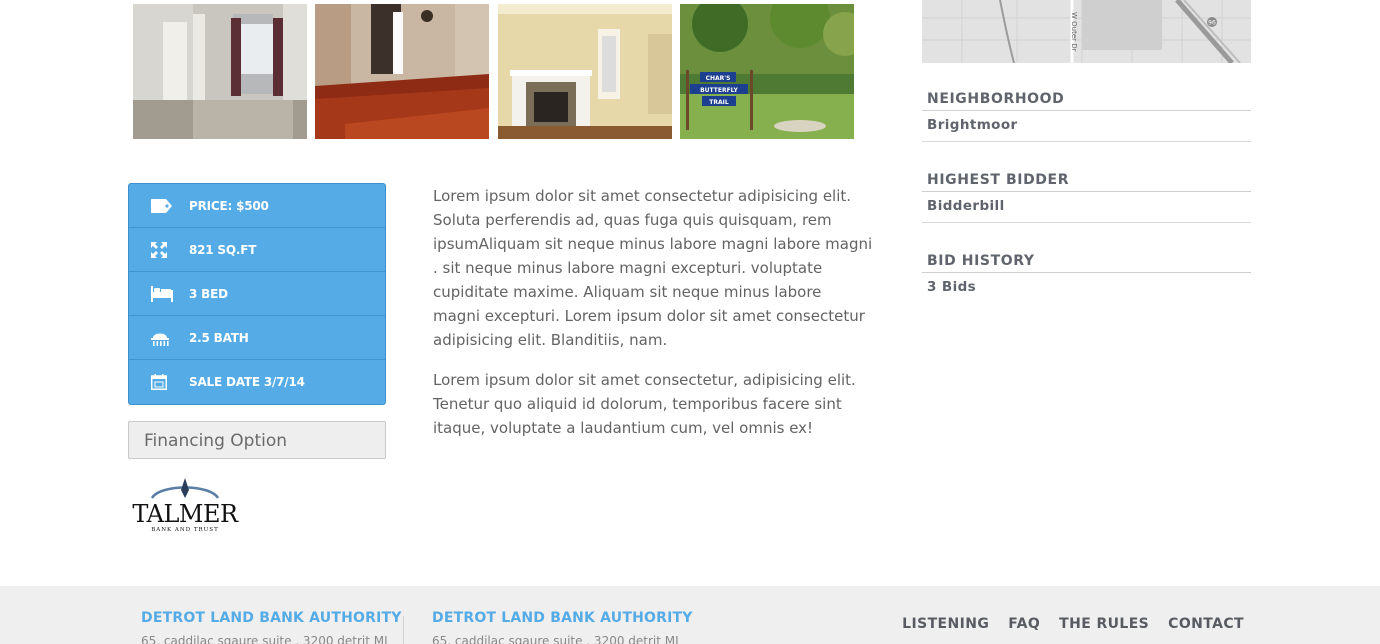 The width and height of the screenshot is (1380, 644). I want to click on neighborhood-section: NEIGHBORHOOD Brightmoor, so click(1086, 114).